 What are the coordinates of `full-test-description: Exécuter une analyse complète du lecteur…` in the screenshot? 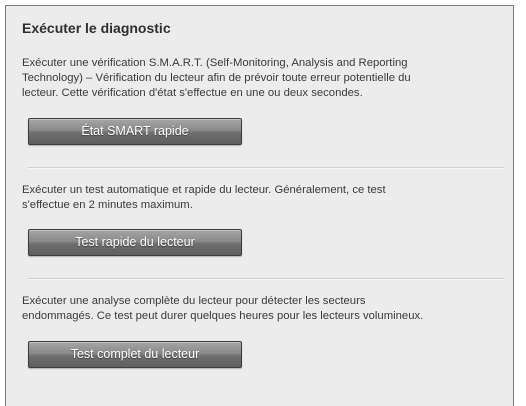 It's located at (222, 309).